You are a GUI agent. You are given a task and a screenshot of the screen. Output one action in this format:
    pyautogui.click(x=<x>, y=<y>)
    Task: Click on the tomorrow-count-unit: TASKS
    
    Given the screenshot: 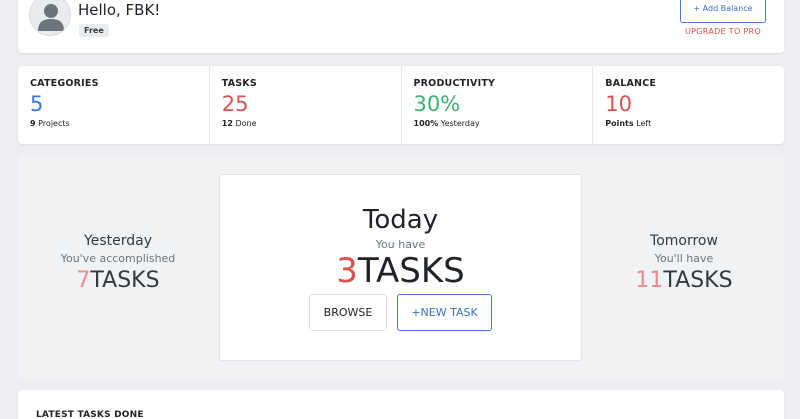 What is the action you would take?
    pyautogui.click(x=698, y=280)
    